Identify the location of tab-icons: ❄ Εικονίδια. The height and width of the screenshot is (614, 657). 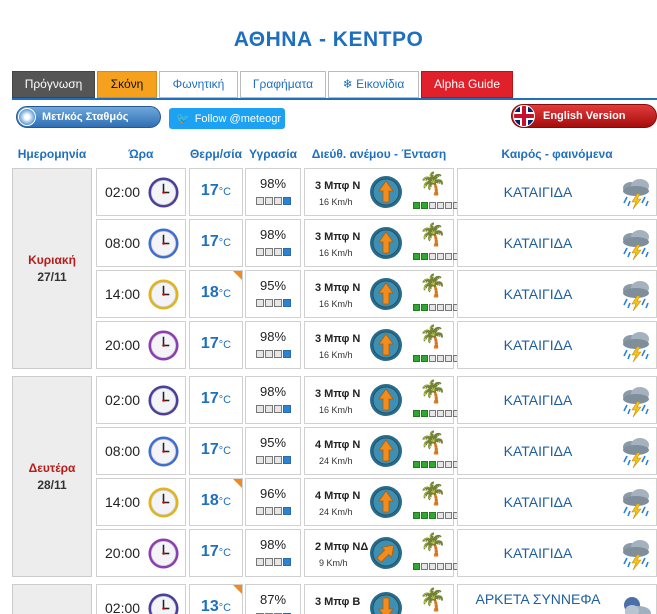
(373, 84).